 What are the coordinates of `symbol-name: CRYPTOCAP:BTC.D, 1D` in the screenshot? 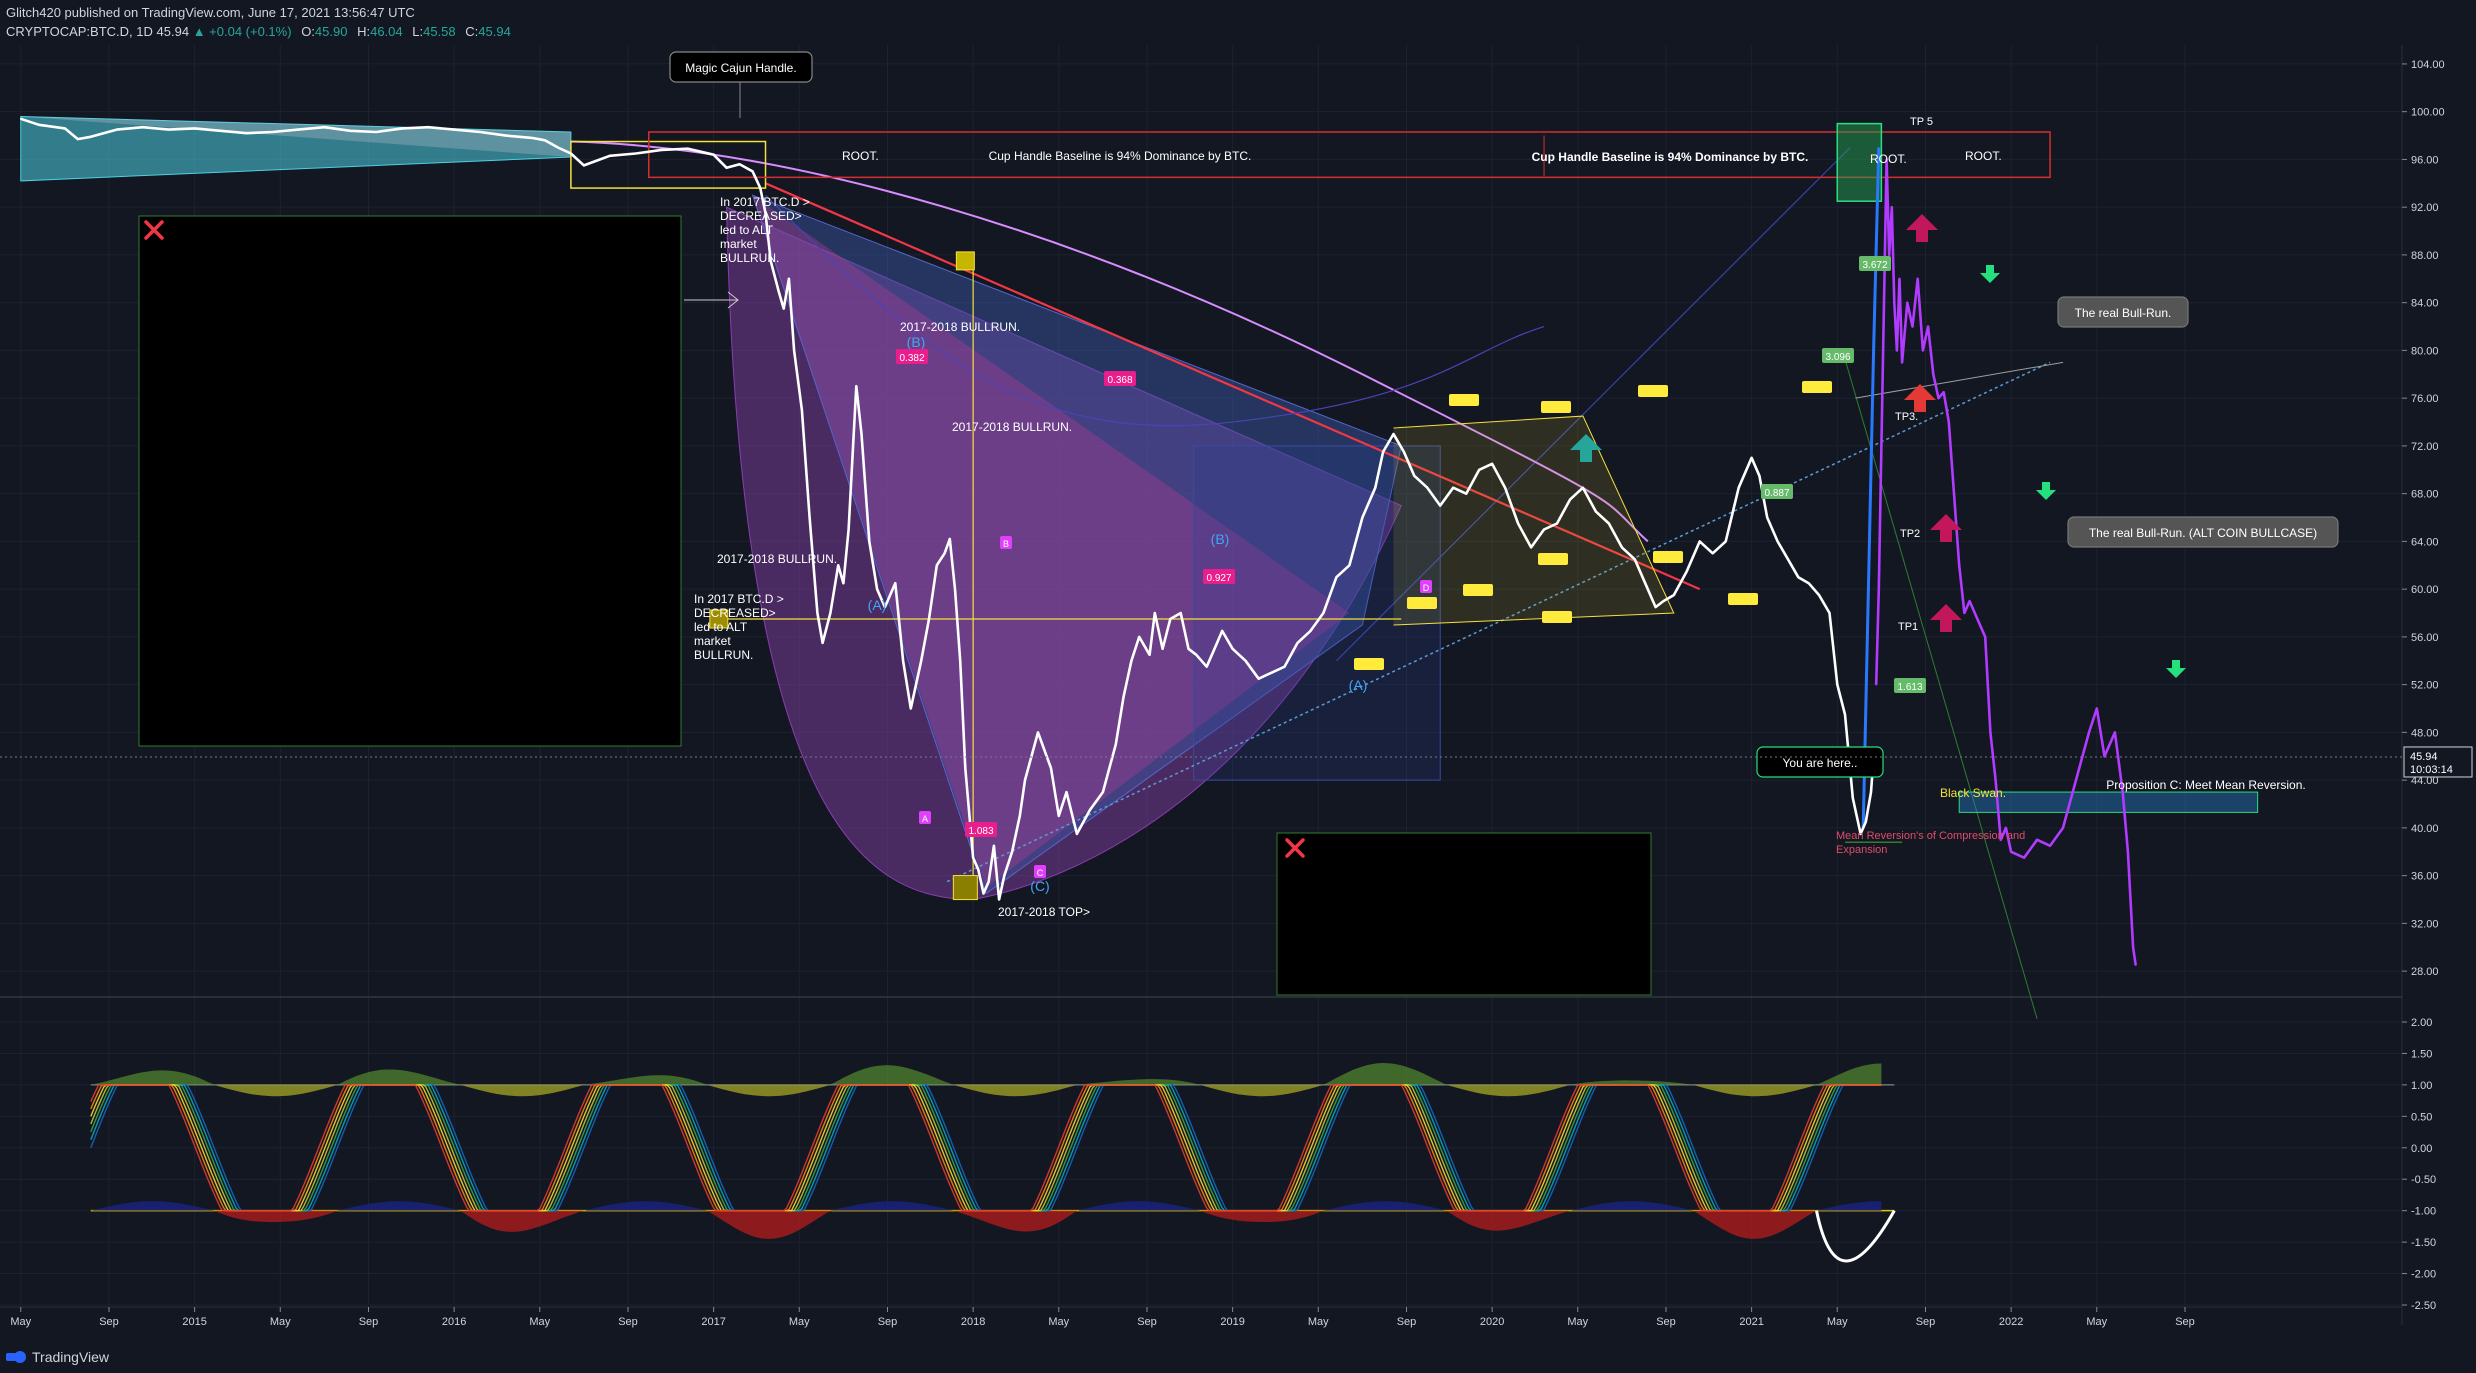 It's located at (79, 31).